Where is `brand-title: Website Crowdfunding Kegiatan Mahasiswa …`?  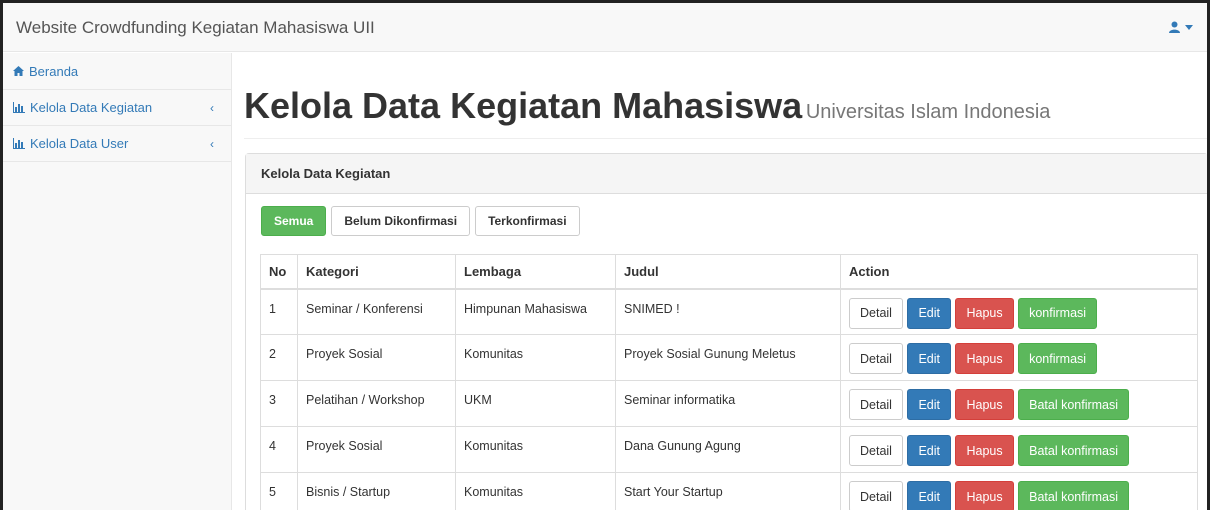
brand-title: Website Crowdfunding Kegiatan Mahasiswa … is located at coordinates (195, 28).